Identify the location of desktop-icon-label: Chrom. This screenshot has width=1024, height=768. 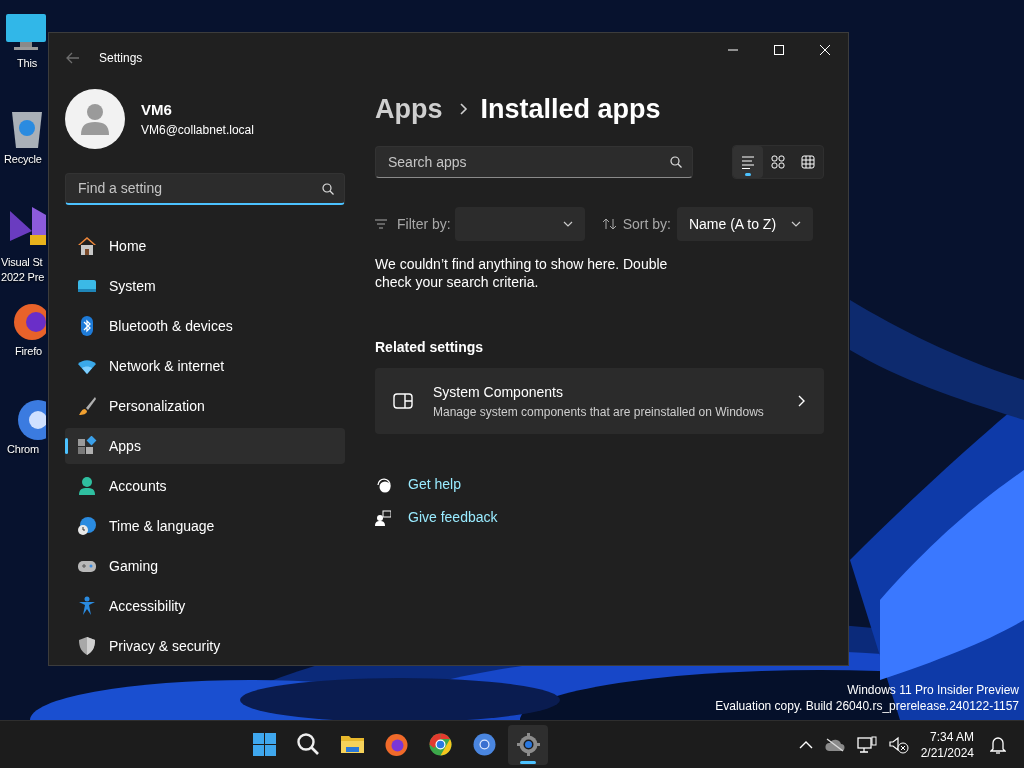
(23, 449).